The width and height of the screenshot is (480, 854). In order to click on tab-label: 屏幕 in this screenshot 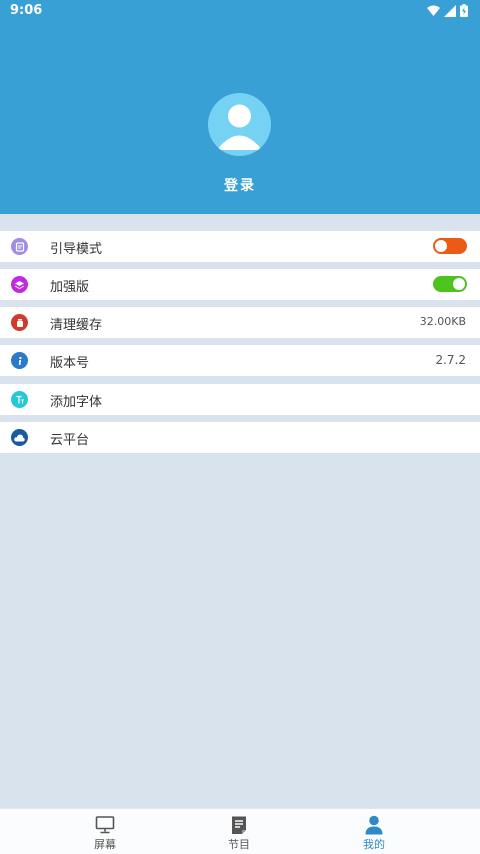, I will do `click(105, 844)`.